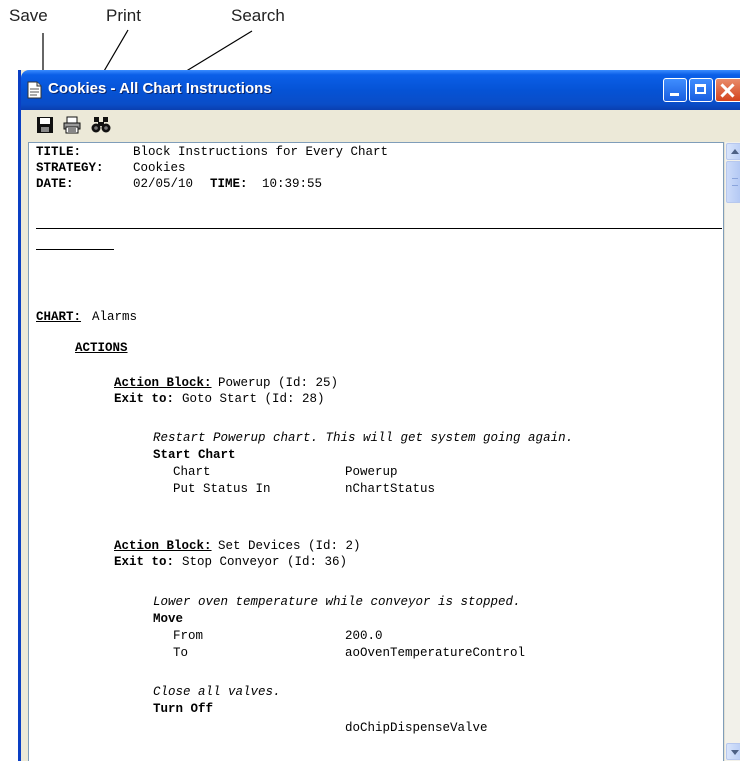  What do you see at coordinates (75, 249) in the screenshot?
I see `header-divider-tail` at bounding box center [75, 249].